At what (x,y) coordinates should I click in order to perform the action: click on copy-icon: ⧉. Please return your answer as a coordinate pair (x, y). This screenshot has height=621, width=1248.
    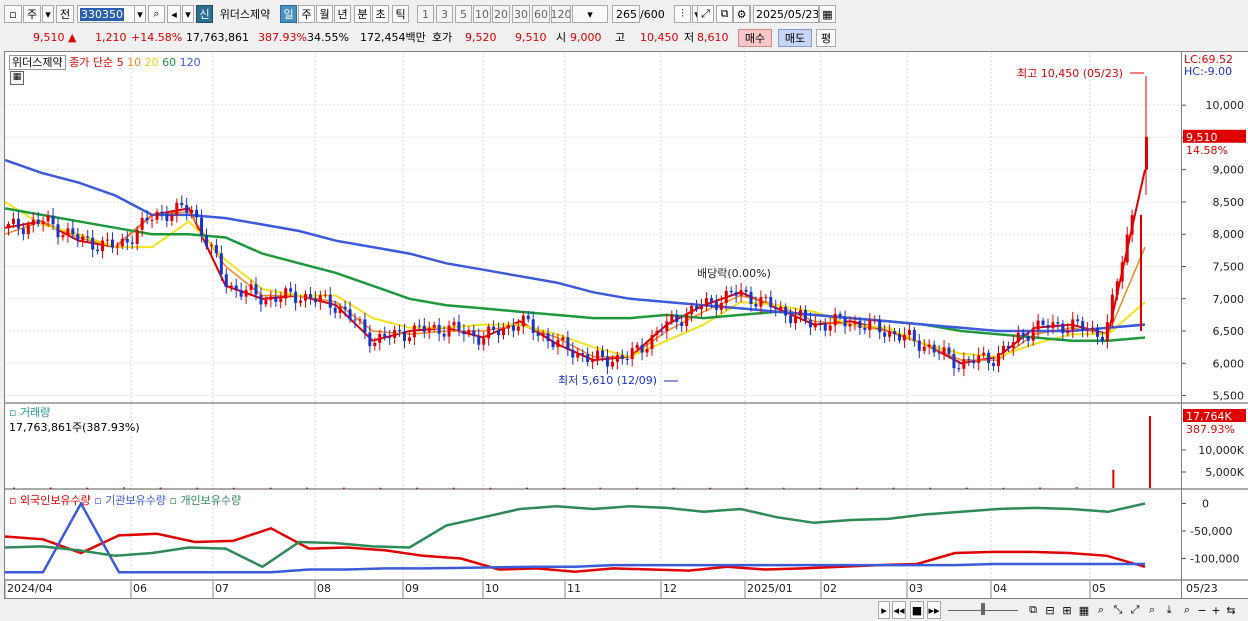
    Looking at the image, I should click on (1033, 610).